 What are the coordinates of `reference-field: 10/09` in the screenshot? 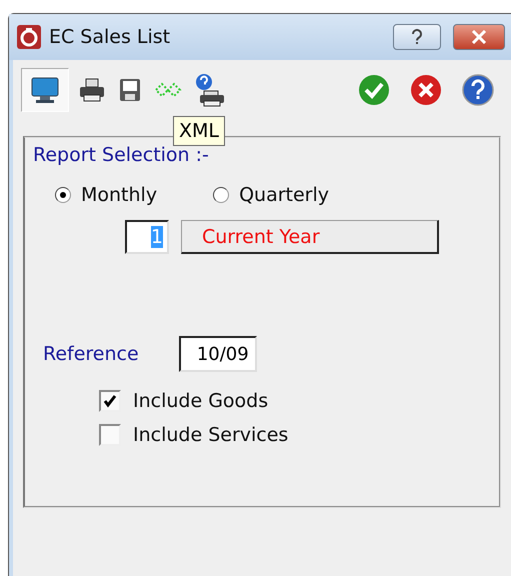 It's located at (217, 354).